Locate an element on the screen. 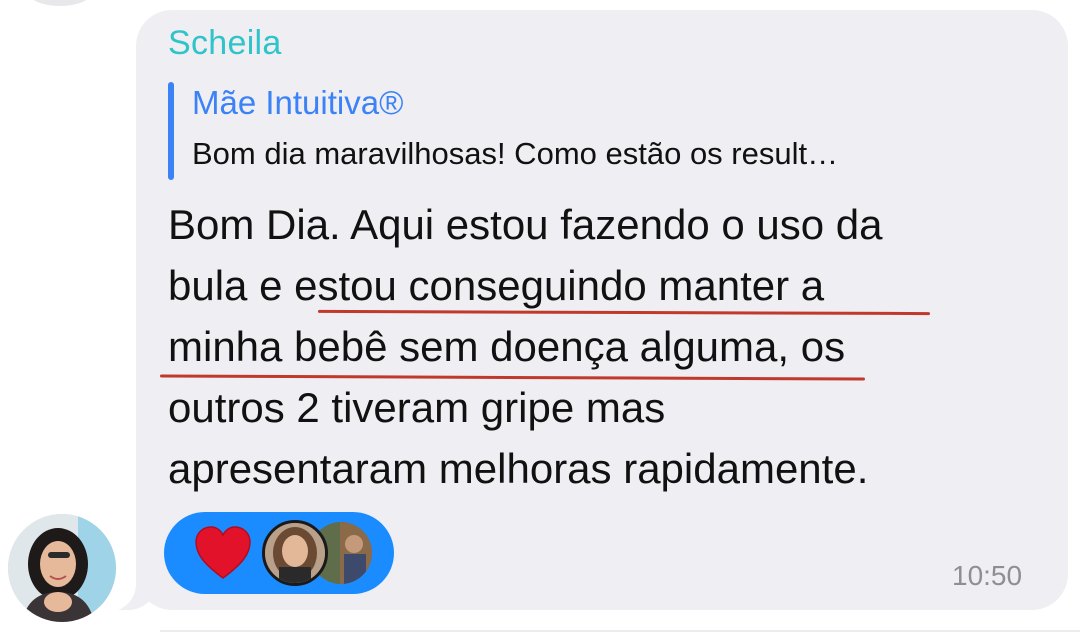 The image size is (1080, 635). reply-author: Mãe Intuitiva® is located at coordinates (297, 103).